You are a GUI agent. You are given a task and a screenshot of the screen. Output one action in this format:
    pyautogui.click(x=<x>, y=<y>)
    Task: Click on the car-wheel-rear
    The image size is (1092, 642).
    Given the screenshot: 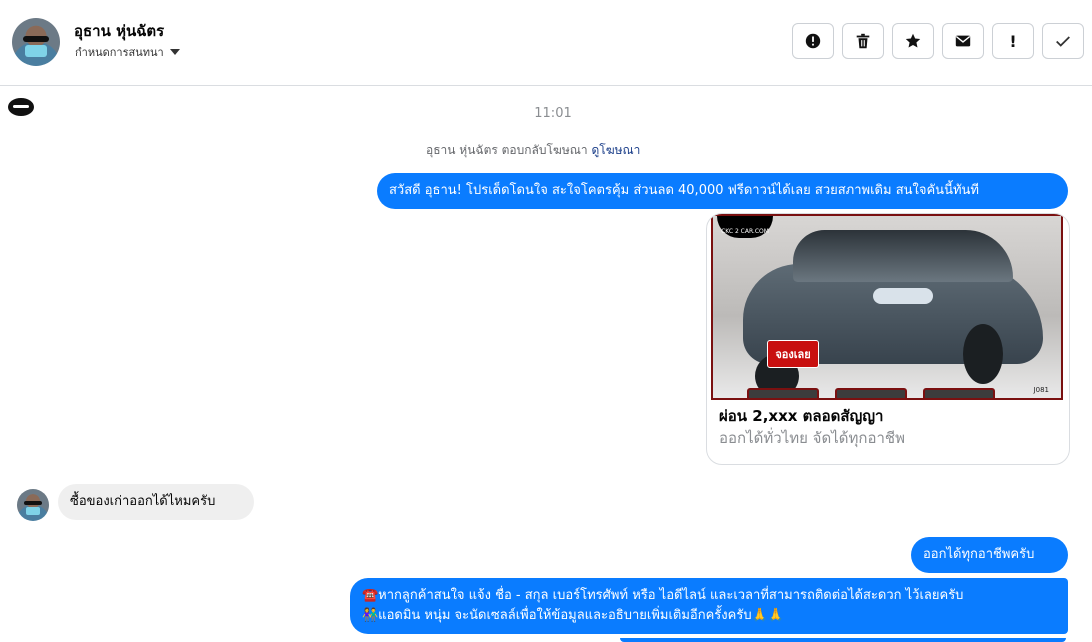 What is the action you would take?
    pyautogui.click(x=983, y=354)
    